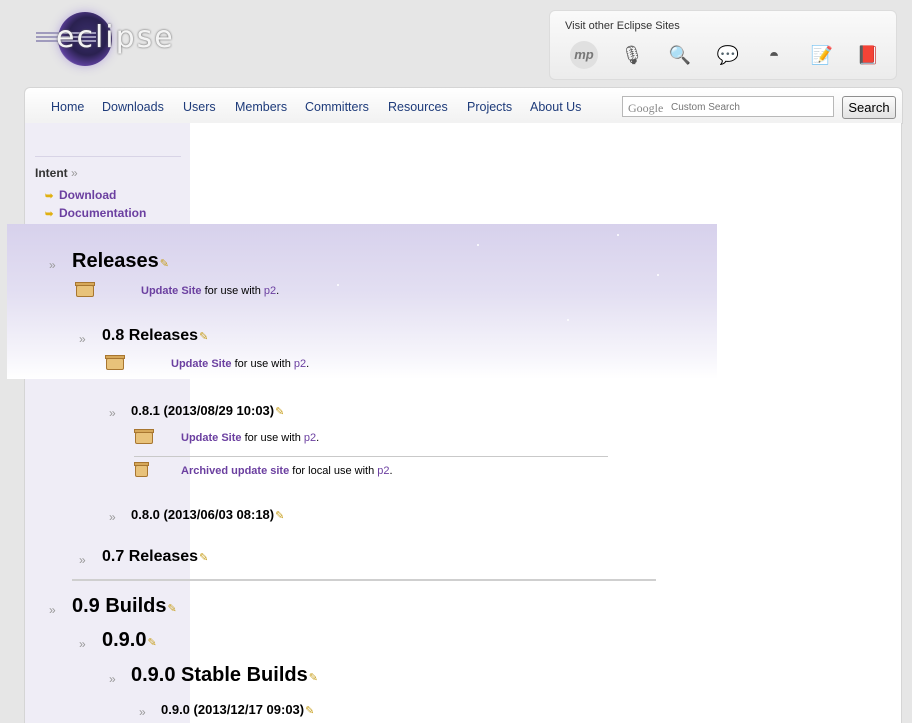  What do you see at coordinates (680, 55) in the screenshot?
I see `magnifier-icon: 🔍` at bounding box center [680, 55].